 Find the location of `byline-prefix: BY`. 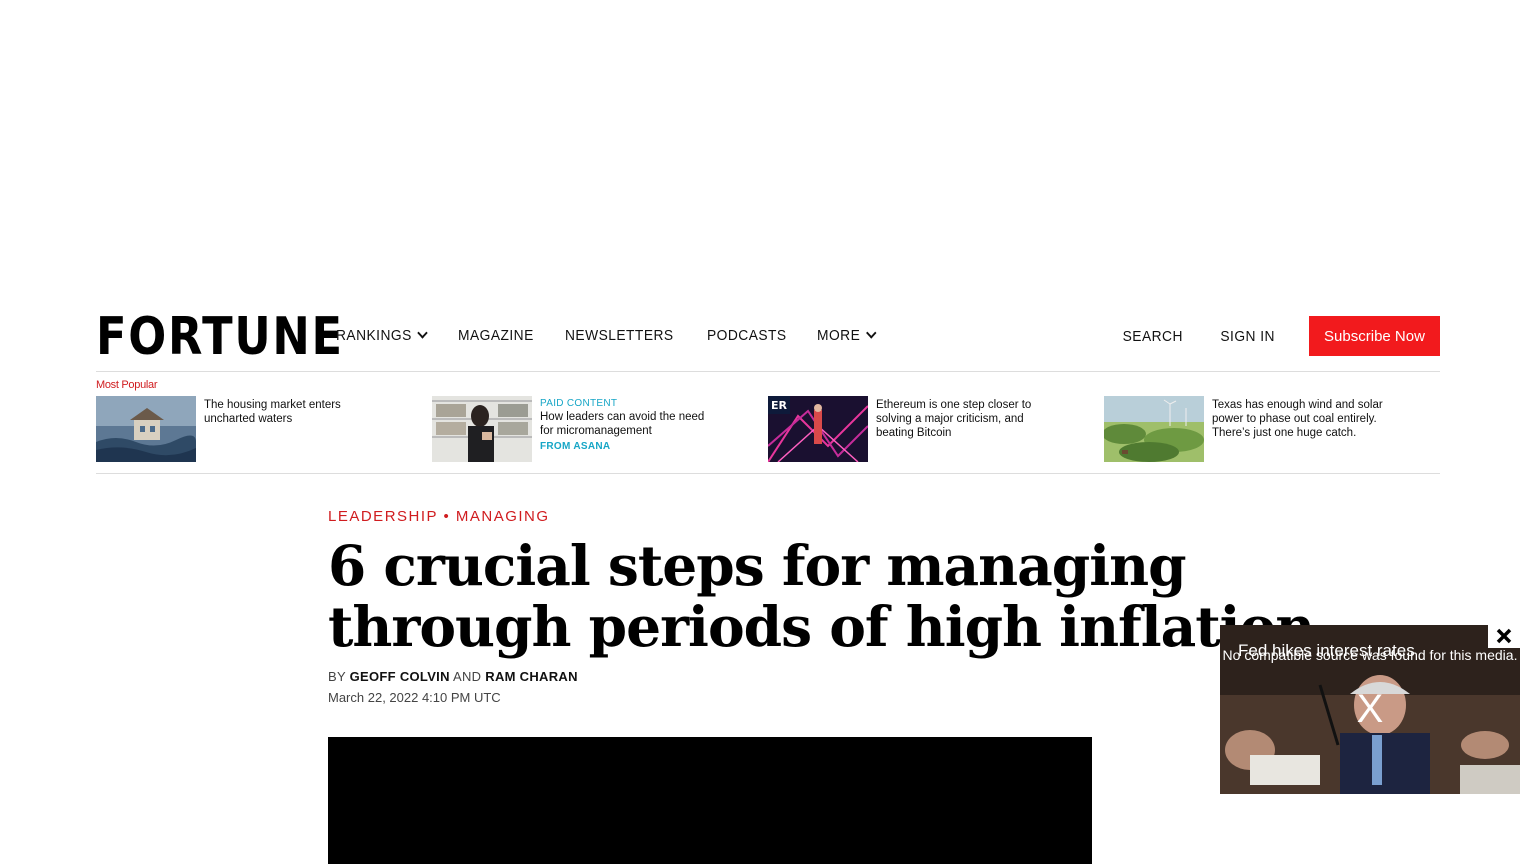

byline-prefix: BY is located at coordinates (337, 676).